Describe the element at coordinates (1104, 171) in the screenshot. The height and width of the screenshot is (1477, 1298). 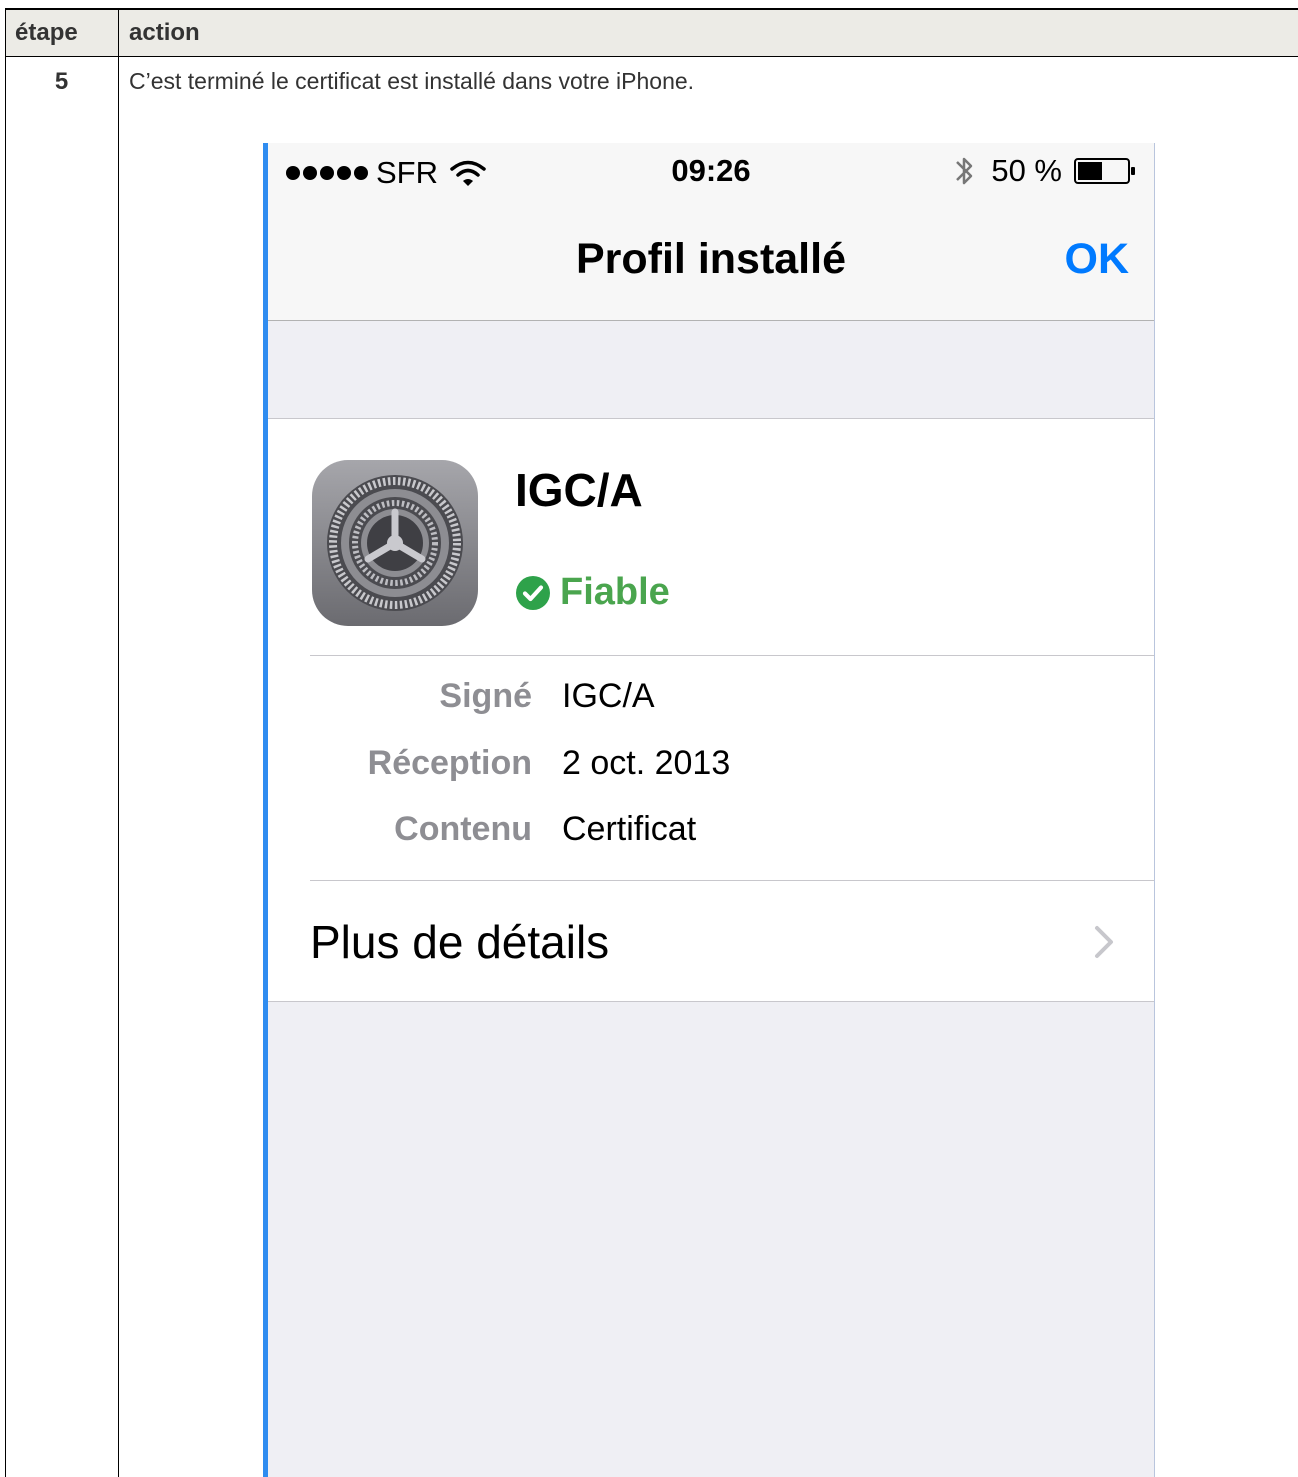
I see `battery-icon` at that location.